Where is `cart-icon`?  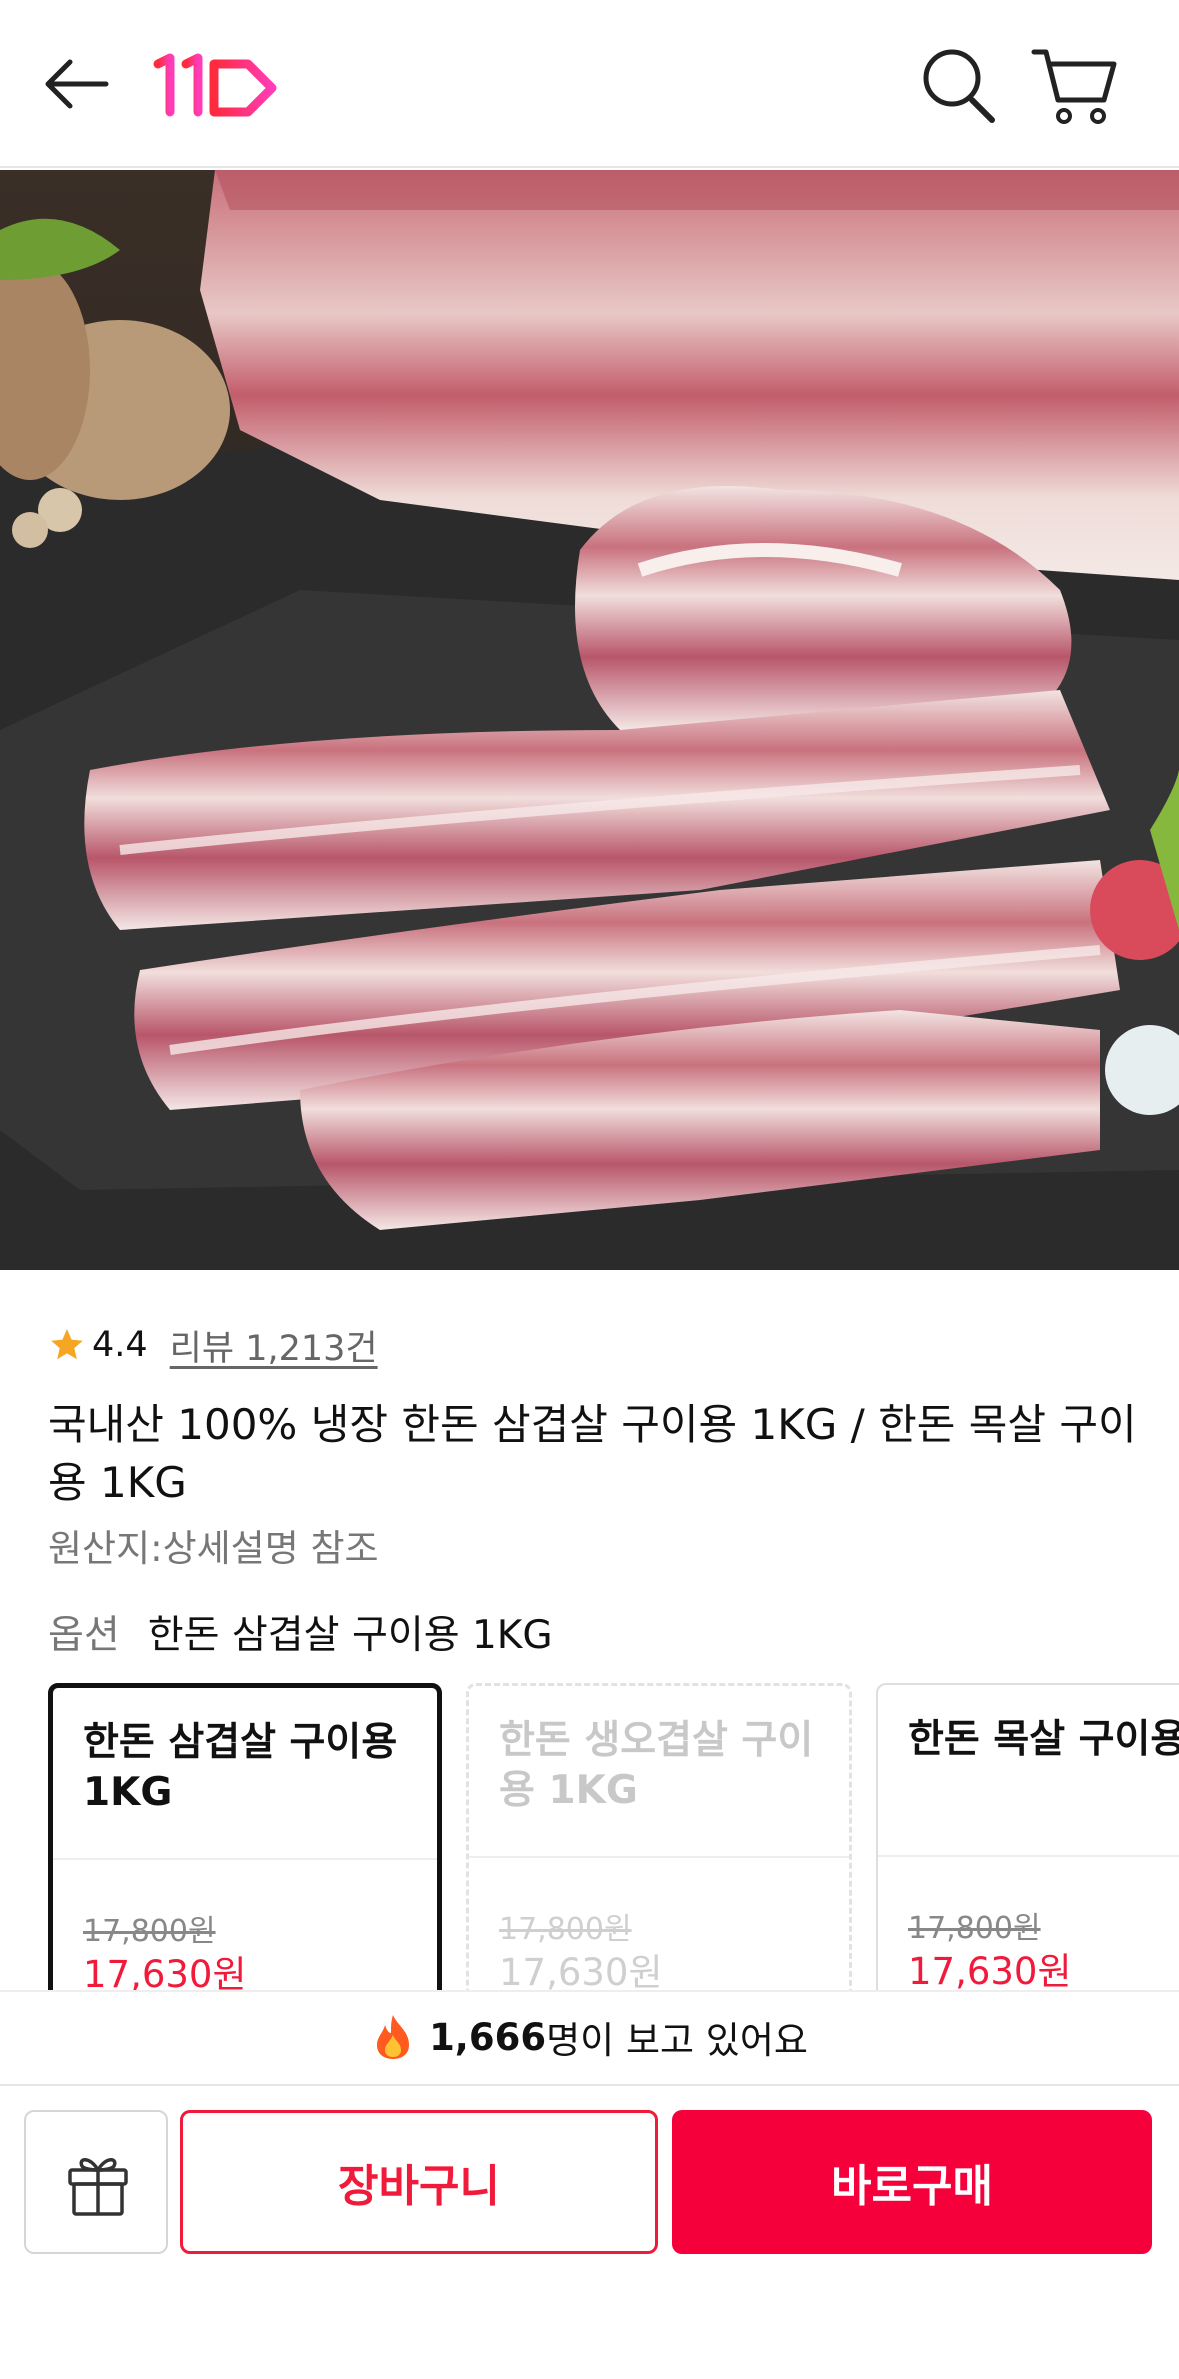 cart-icon is located at coordinates (1074, 86).